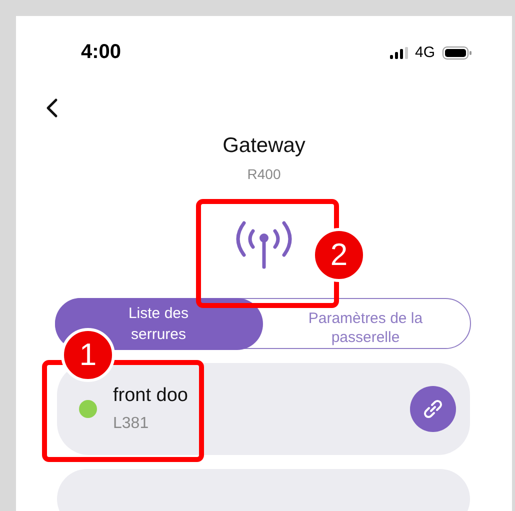 The height and width of the screenshot is (511, 515). What do you see at coordinates (264, 174) in the screenshot?
I see `gateway-model: R400` at bounding box center [264, 174].